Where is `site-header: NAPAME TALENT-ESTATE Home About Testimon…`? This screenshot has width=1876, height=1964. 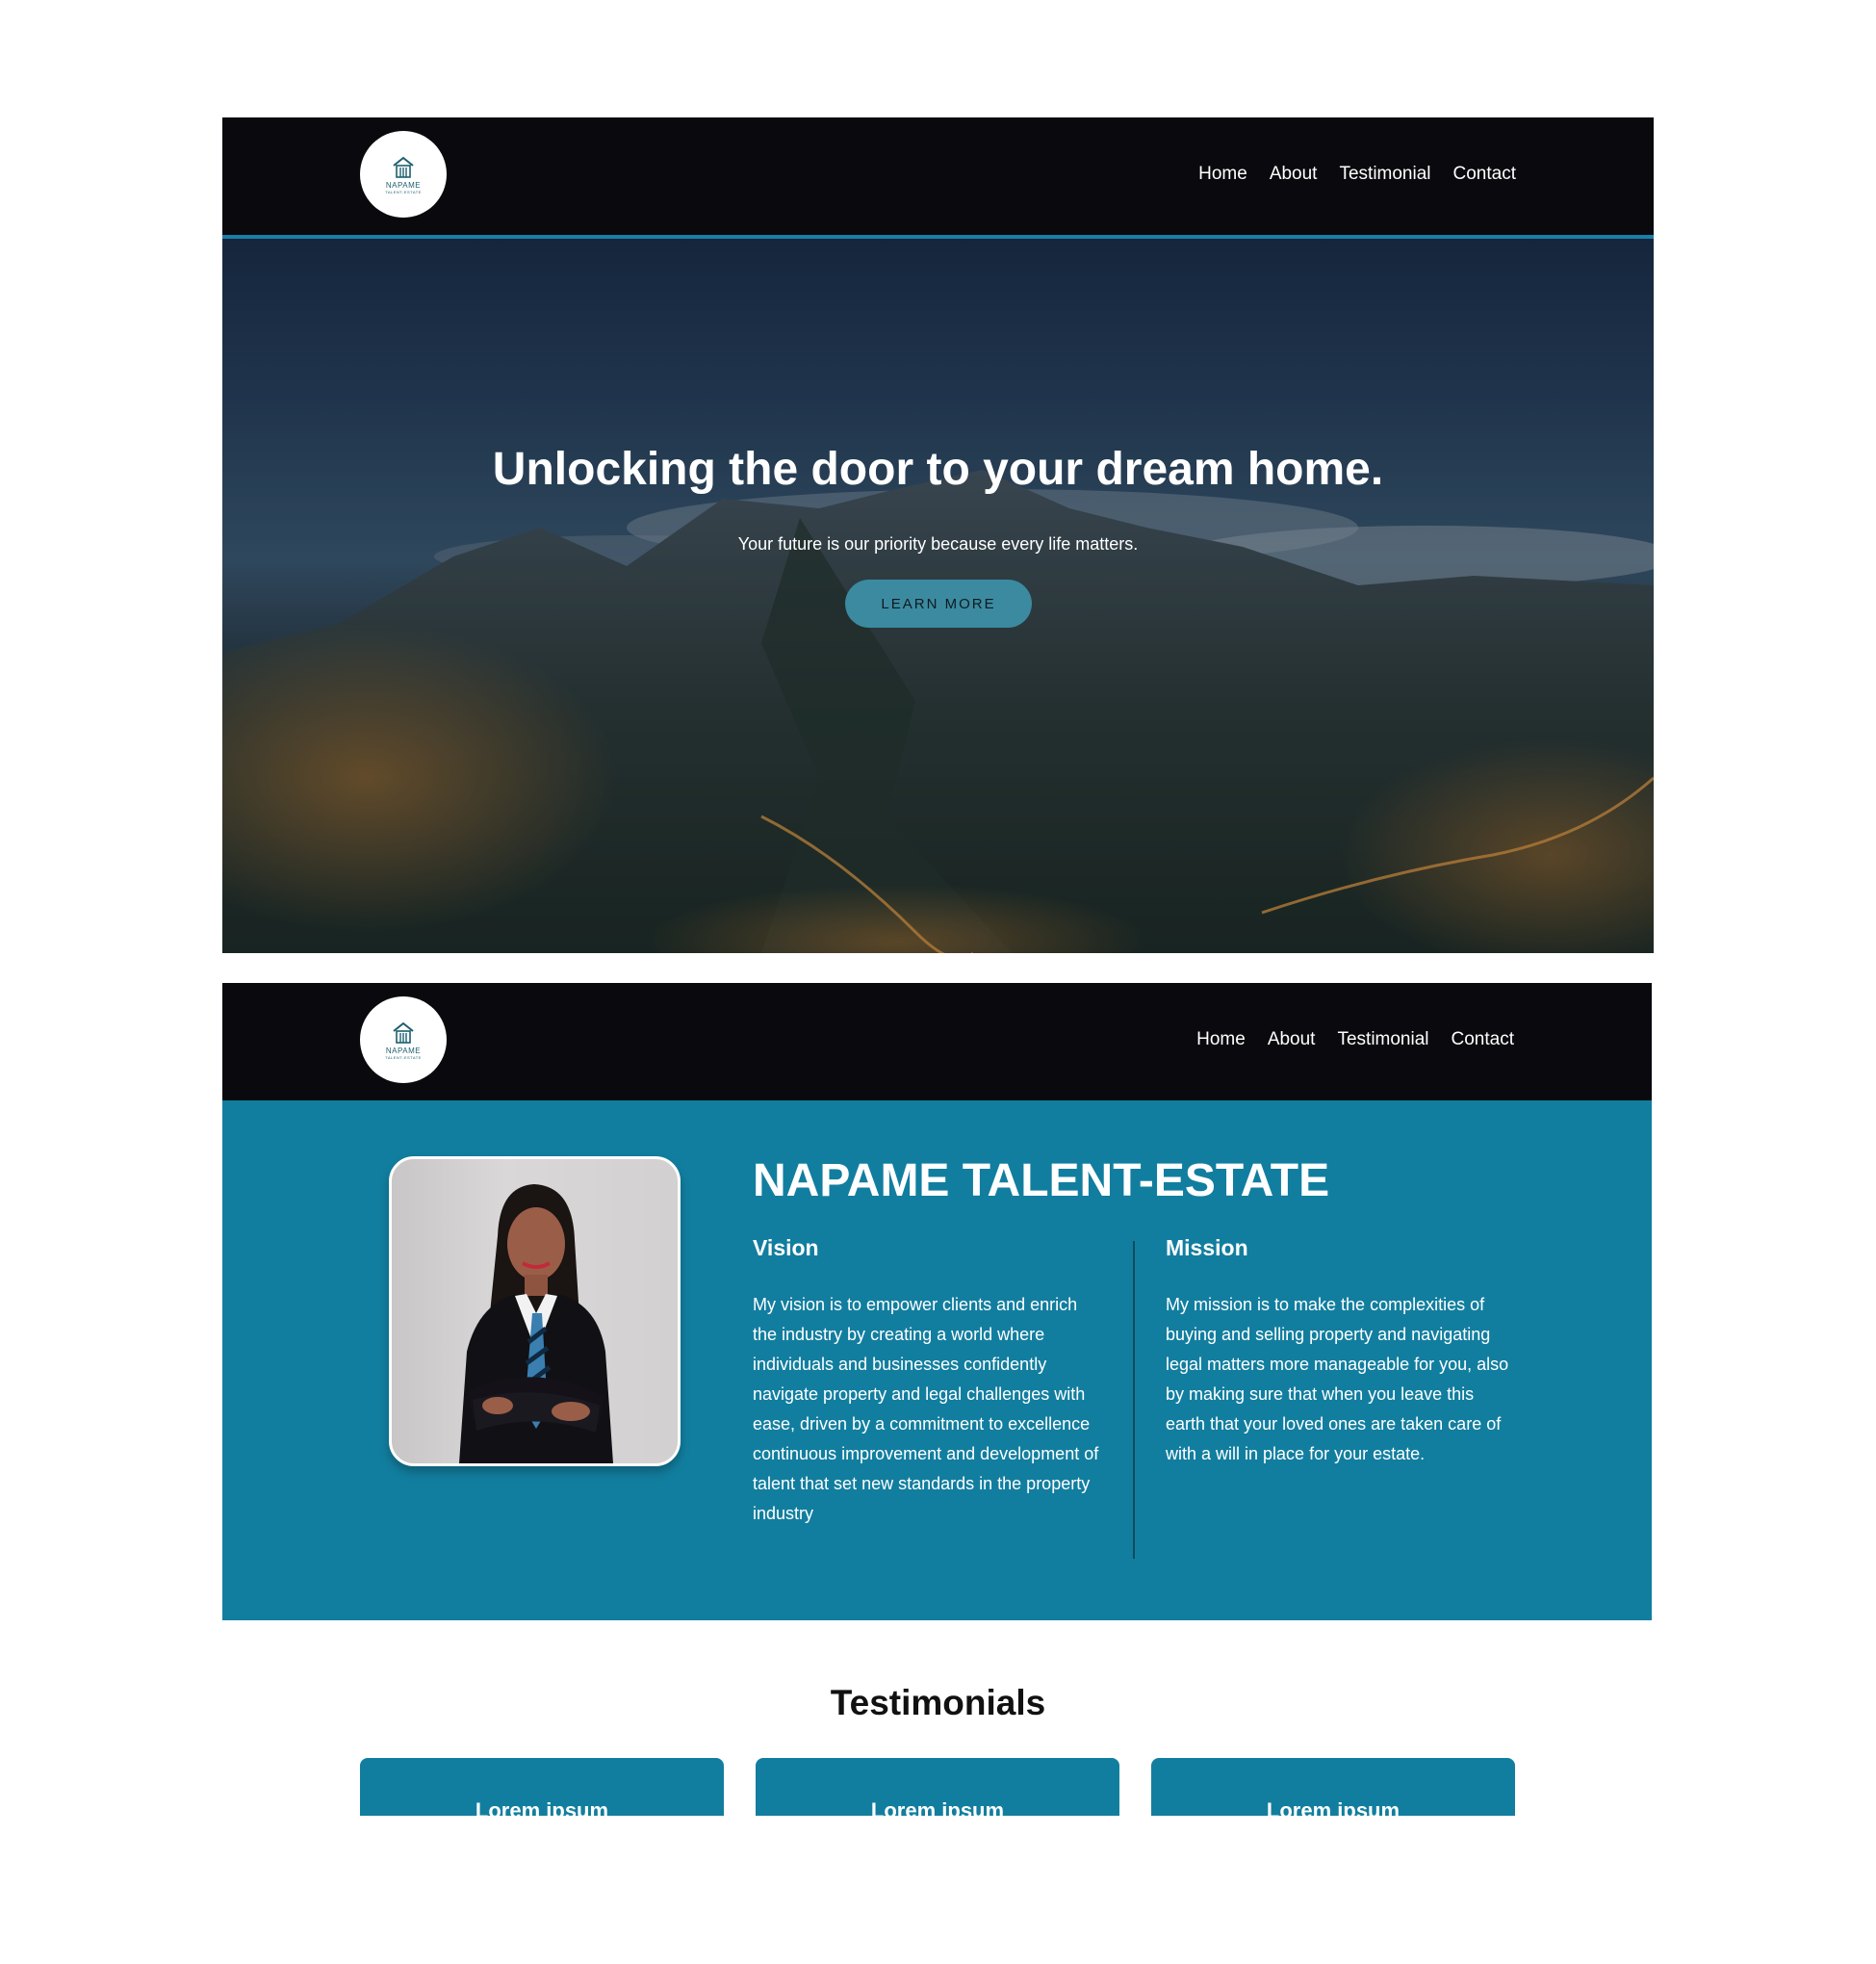
site-header: NAPAME TALENT-ESTATE Home About Testimon… is located at coordinates (938, 178).